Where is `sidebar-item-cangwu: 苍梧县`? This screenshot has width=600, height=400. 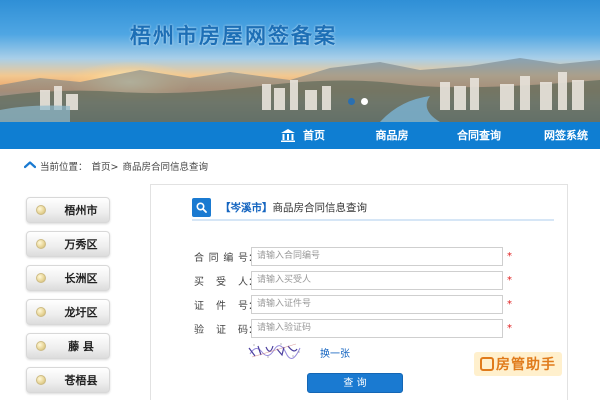
sidebar-item-cangwu: 苍梧县 is located at coordinates (68, 380).